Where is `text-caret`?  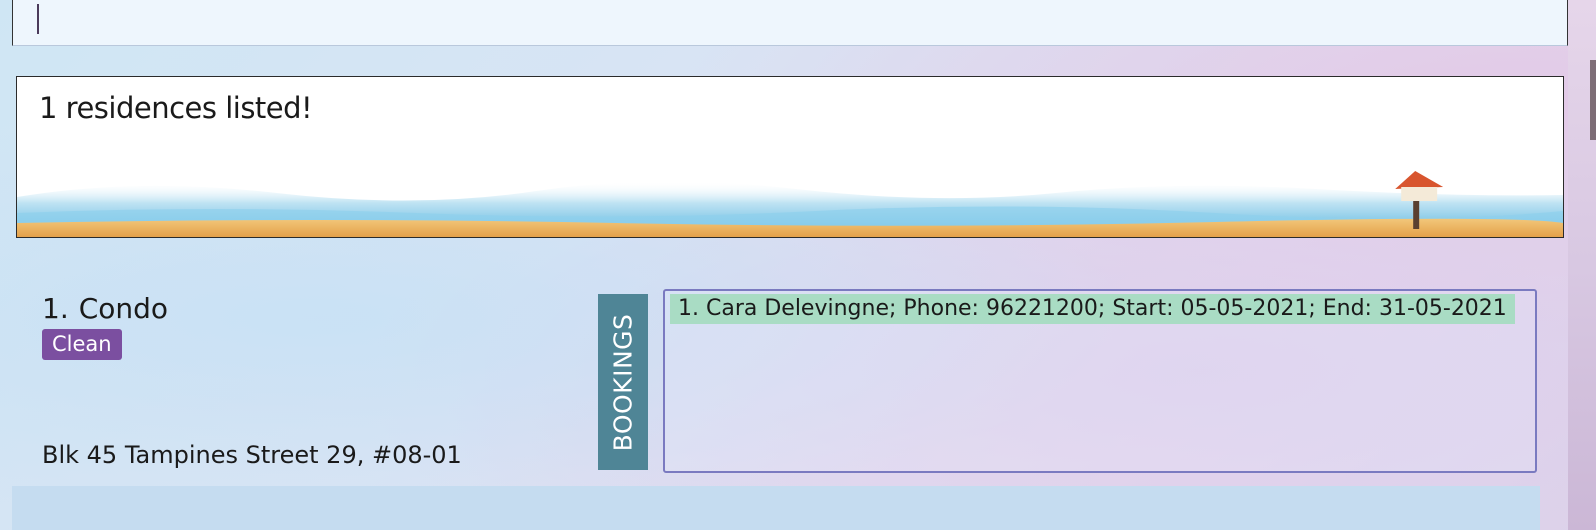 text-caret is located at coordinates (38, 19).